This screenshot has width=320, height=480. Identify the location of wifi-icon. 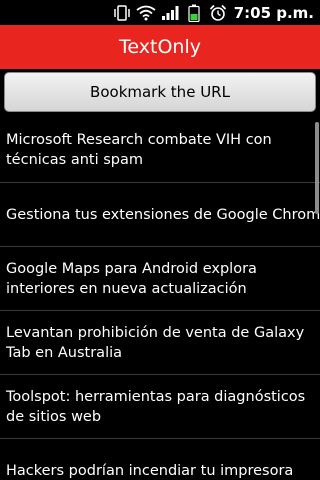
(146, 13).